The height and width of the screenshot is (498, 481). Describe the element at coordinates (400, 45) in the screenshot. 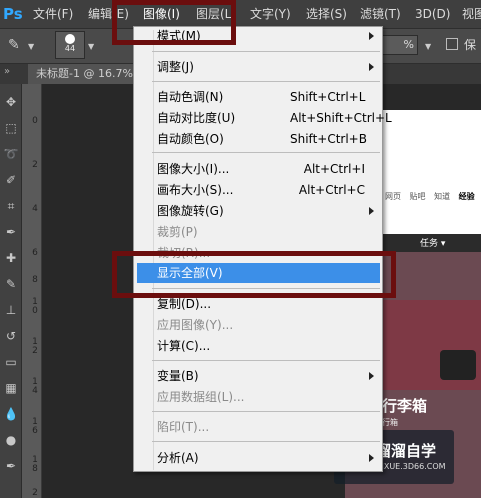

I see `opacity-field: %` at that location.